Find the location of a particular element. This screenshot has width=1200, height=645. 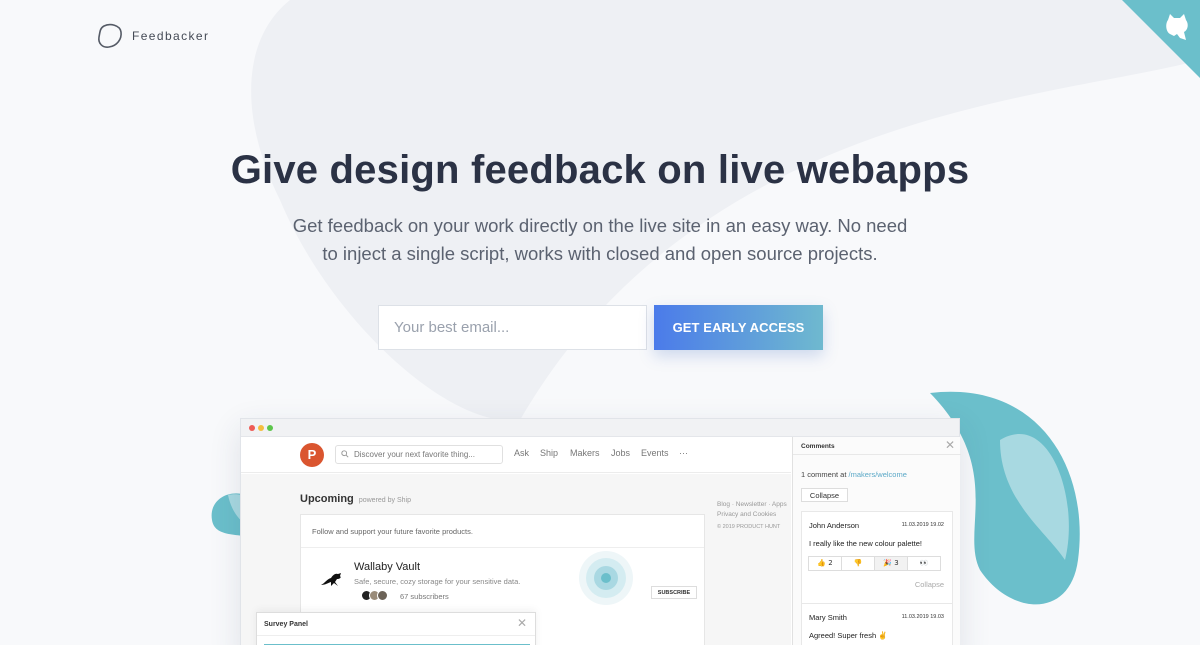

reaction-count: 2 is located at coordinates (830, 563).